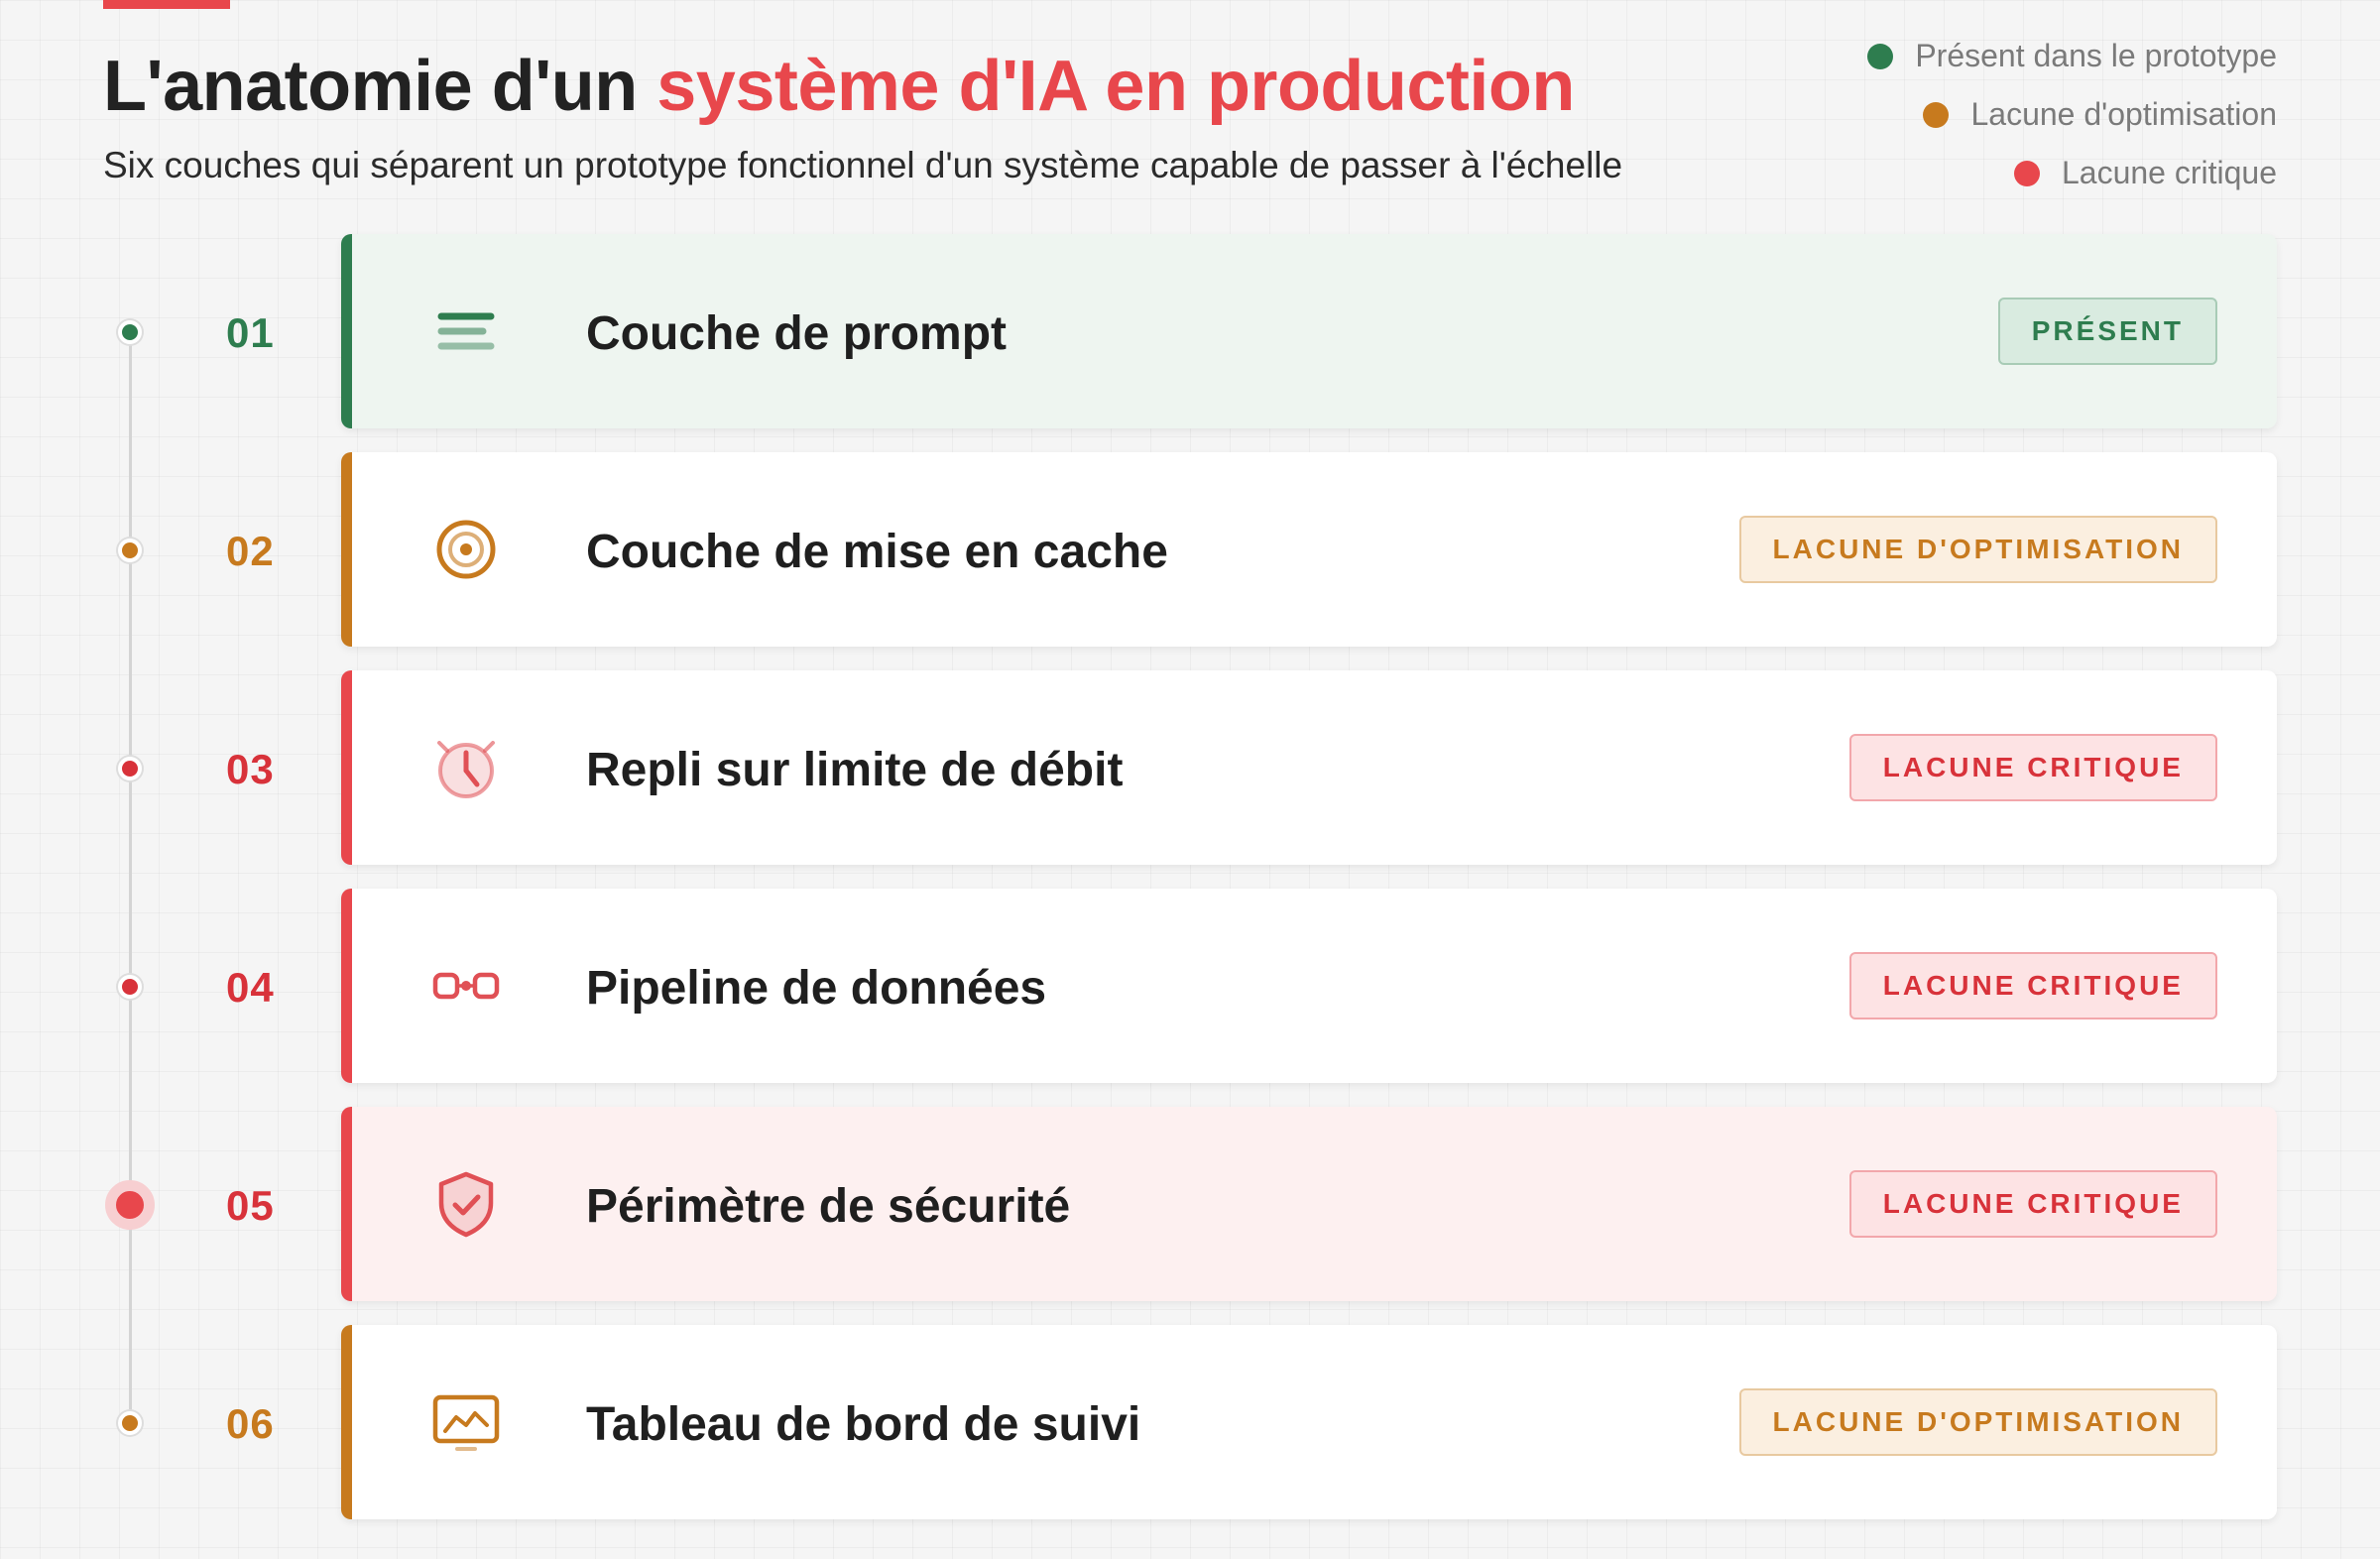 The width and height of the screenshot is (2380, 1559). What do you see at coordinates (466, 1422) in the screenshot?
I see `monitor-chart-icon` at bounding box center [466, 1422].